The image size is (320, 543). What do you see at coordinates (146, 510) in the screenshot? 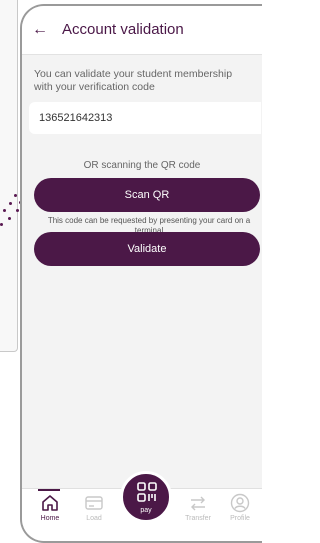
I see `nav-label-pay: pay` at bounding box center [146, 510].